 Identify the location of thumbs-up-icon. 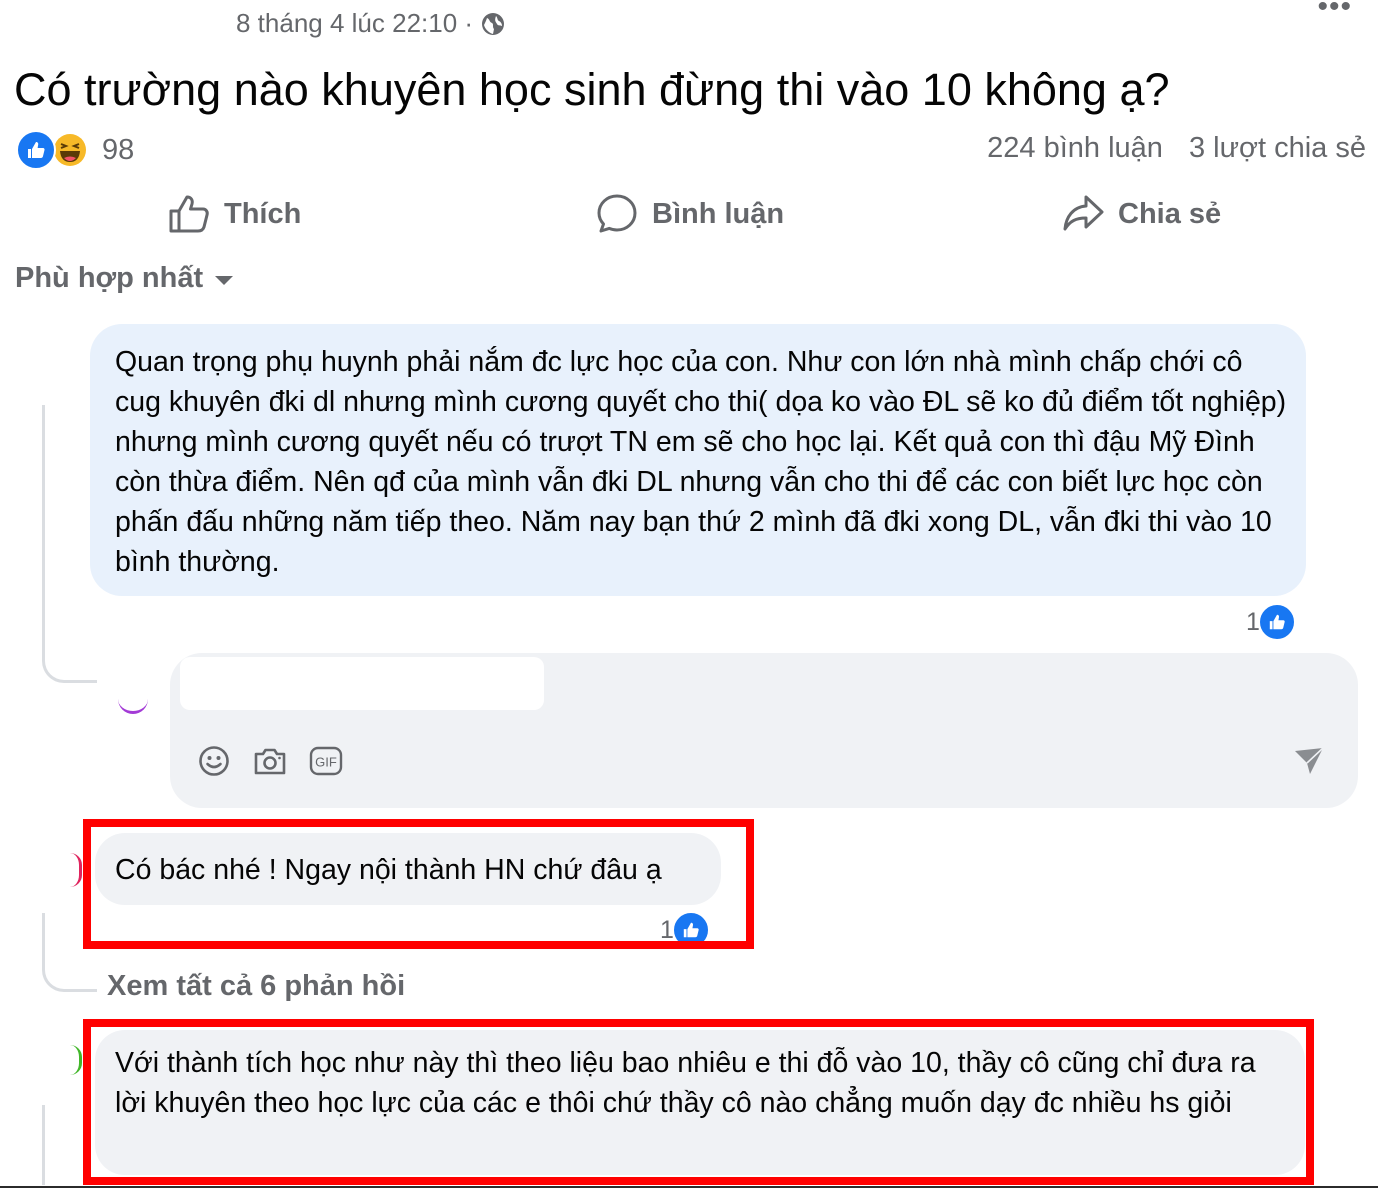
(189, 214).